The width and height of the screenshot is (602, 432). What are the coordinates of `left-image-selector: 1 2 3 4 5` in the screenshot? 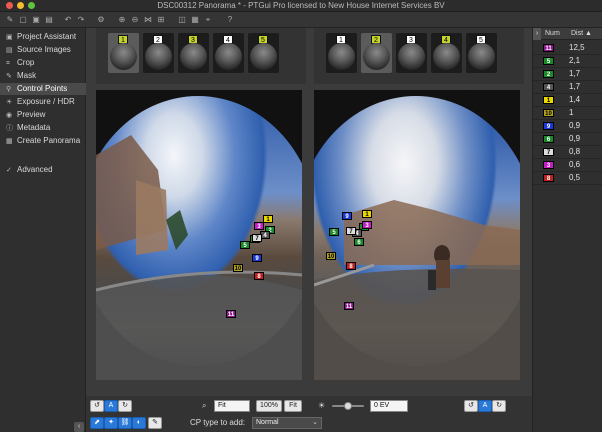 It's located at (201, 56).